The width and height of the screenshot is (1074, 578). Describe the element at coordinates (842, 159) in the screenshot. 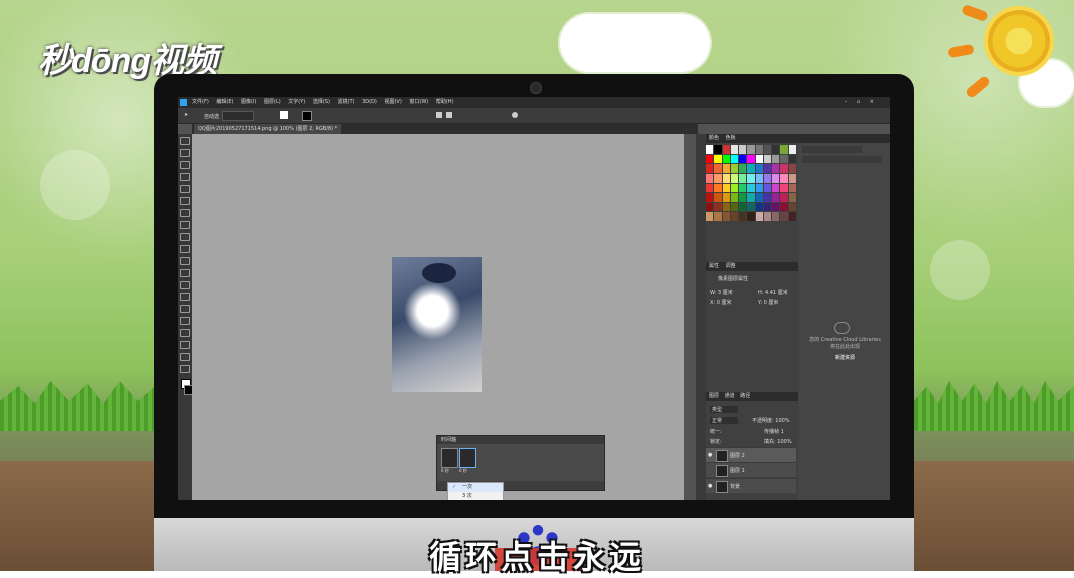

I see `libraries-search-input` at that location.